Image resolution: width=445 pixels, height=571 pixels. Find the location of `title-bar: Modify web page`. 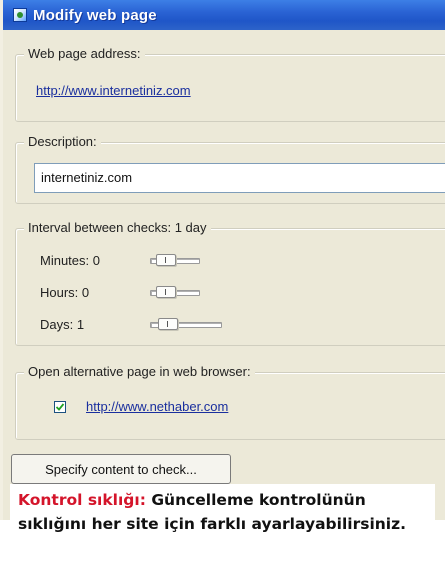

title-bar: Modify web page is located at coordinates (224, 15).